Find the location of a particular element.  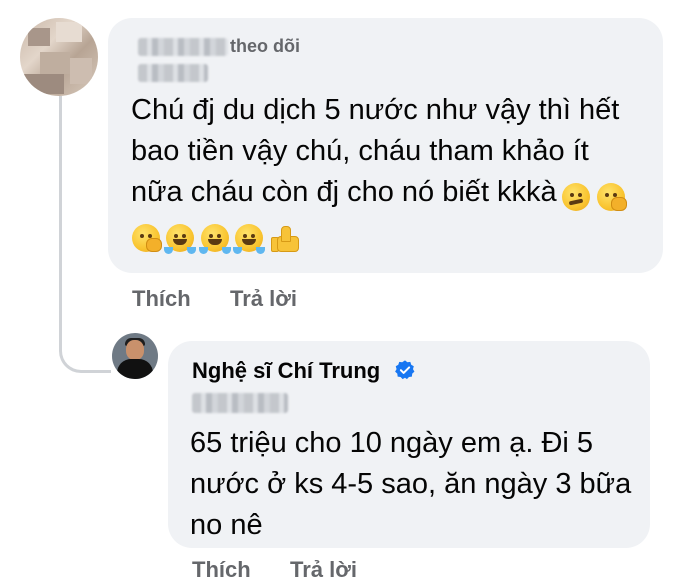

comment-text-line: Chú đj du dịch 5 nước như vậy thì hết is located at coordinates (375, 110).